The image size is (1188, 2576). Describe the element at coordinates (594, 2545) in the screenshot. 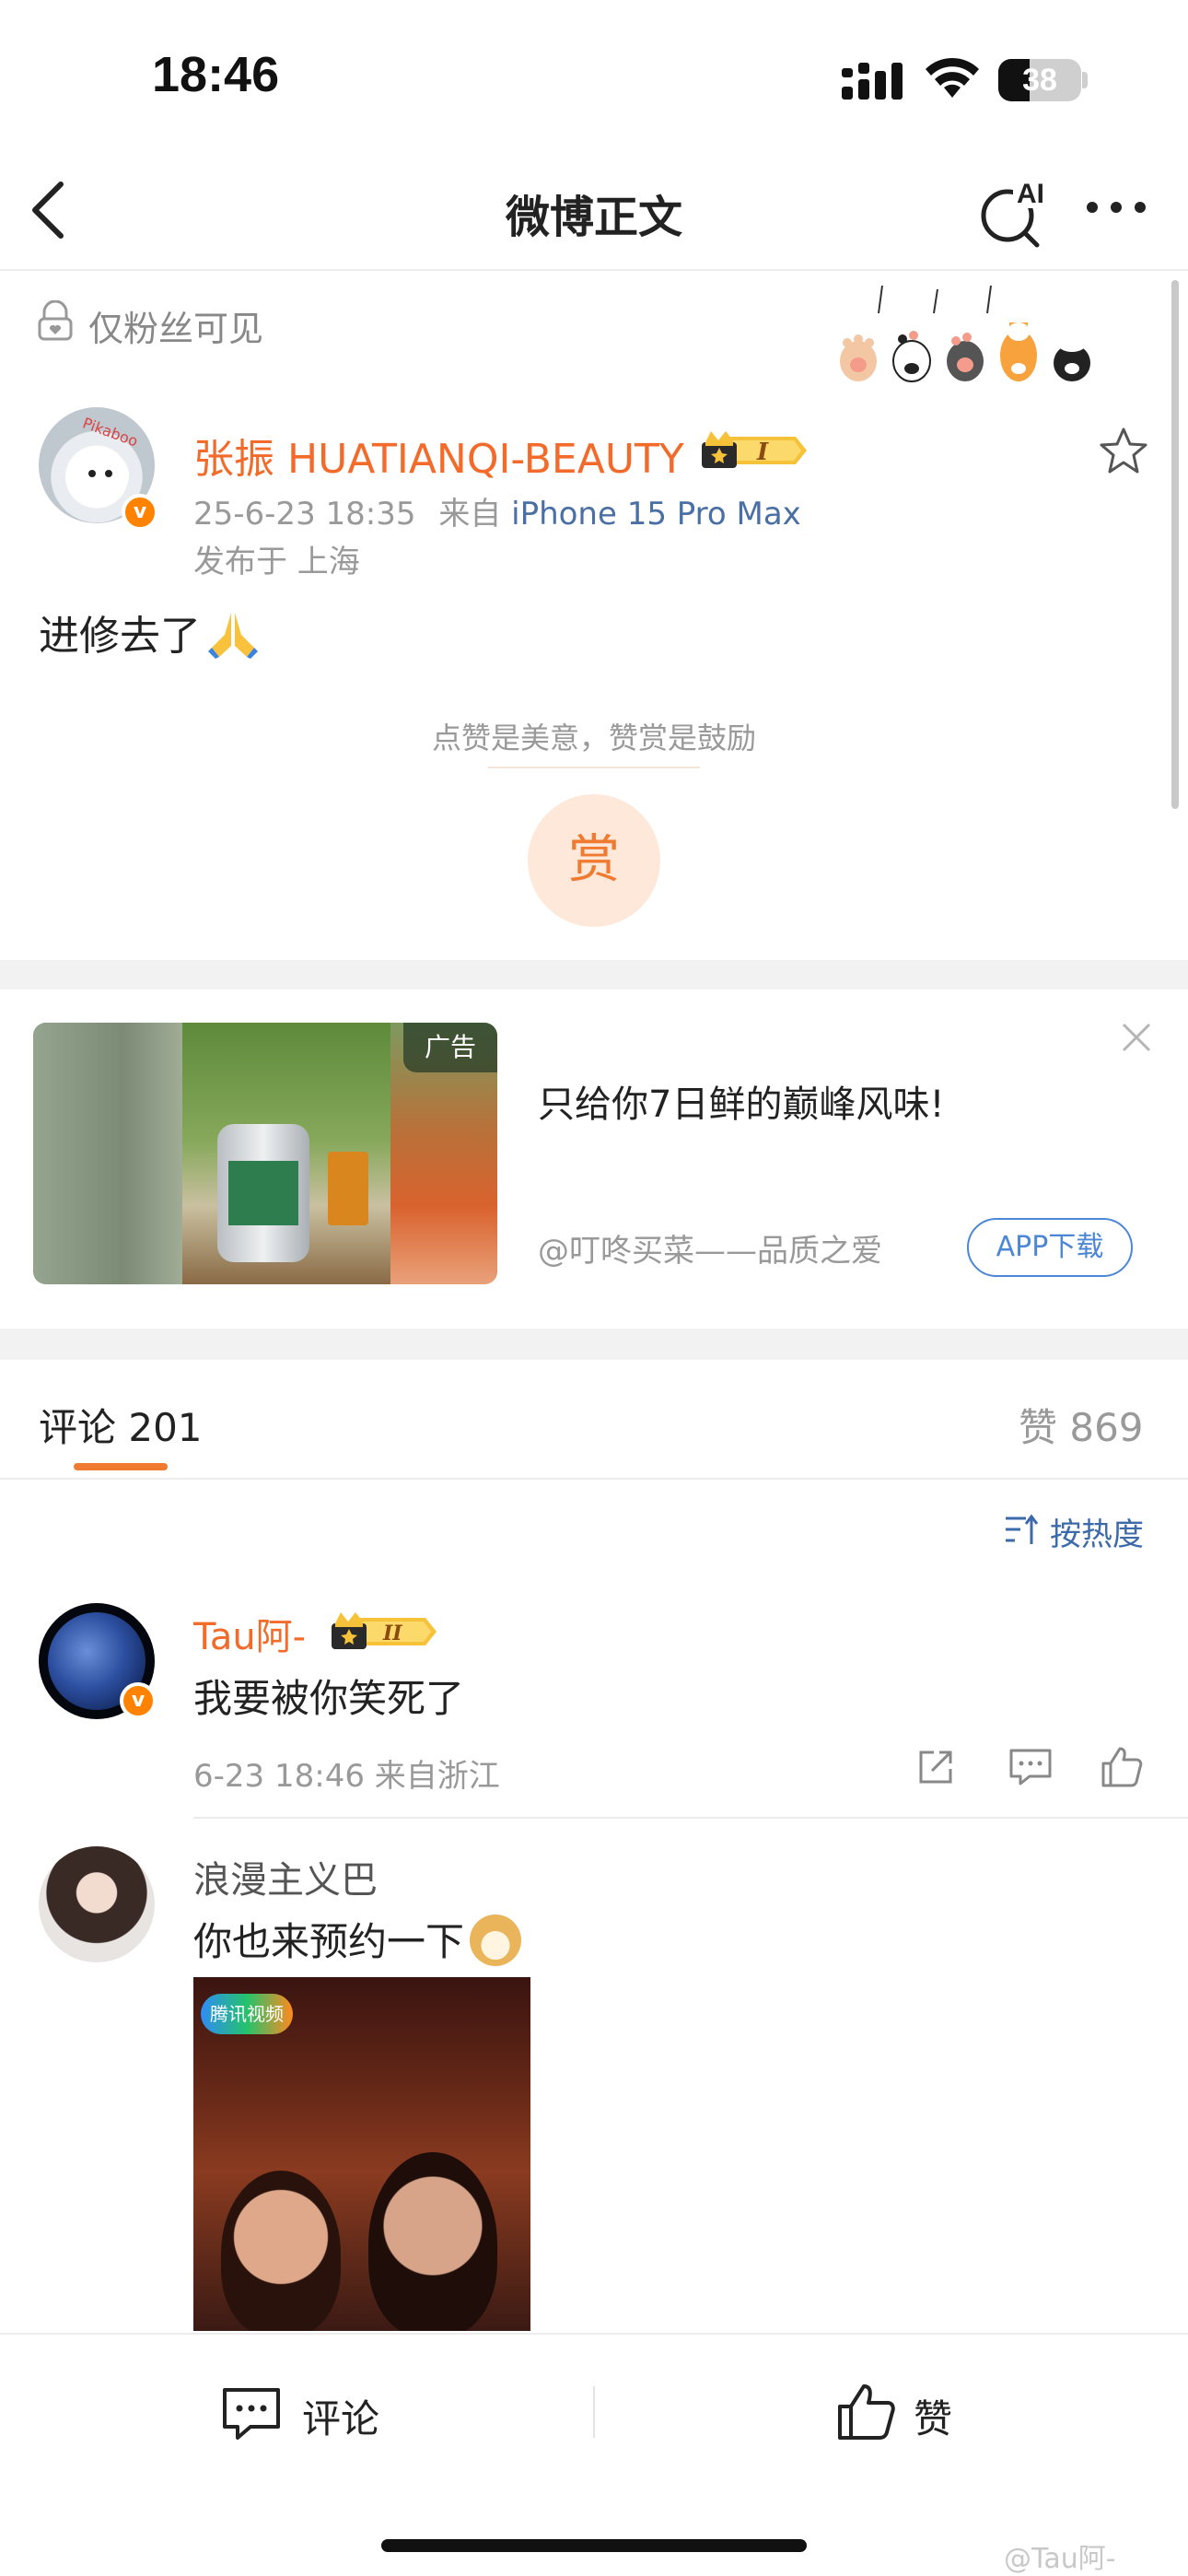

I see `home-indicator` at that location.